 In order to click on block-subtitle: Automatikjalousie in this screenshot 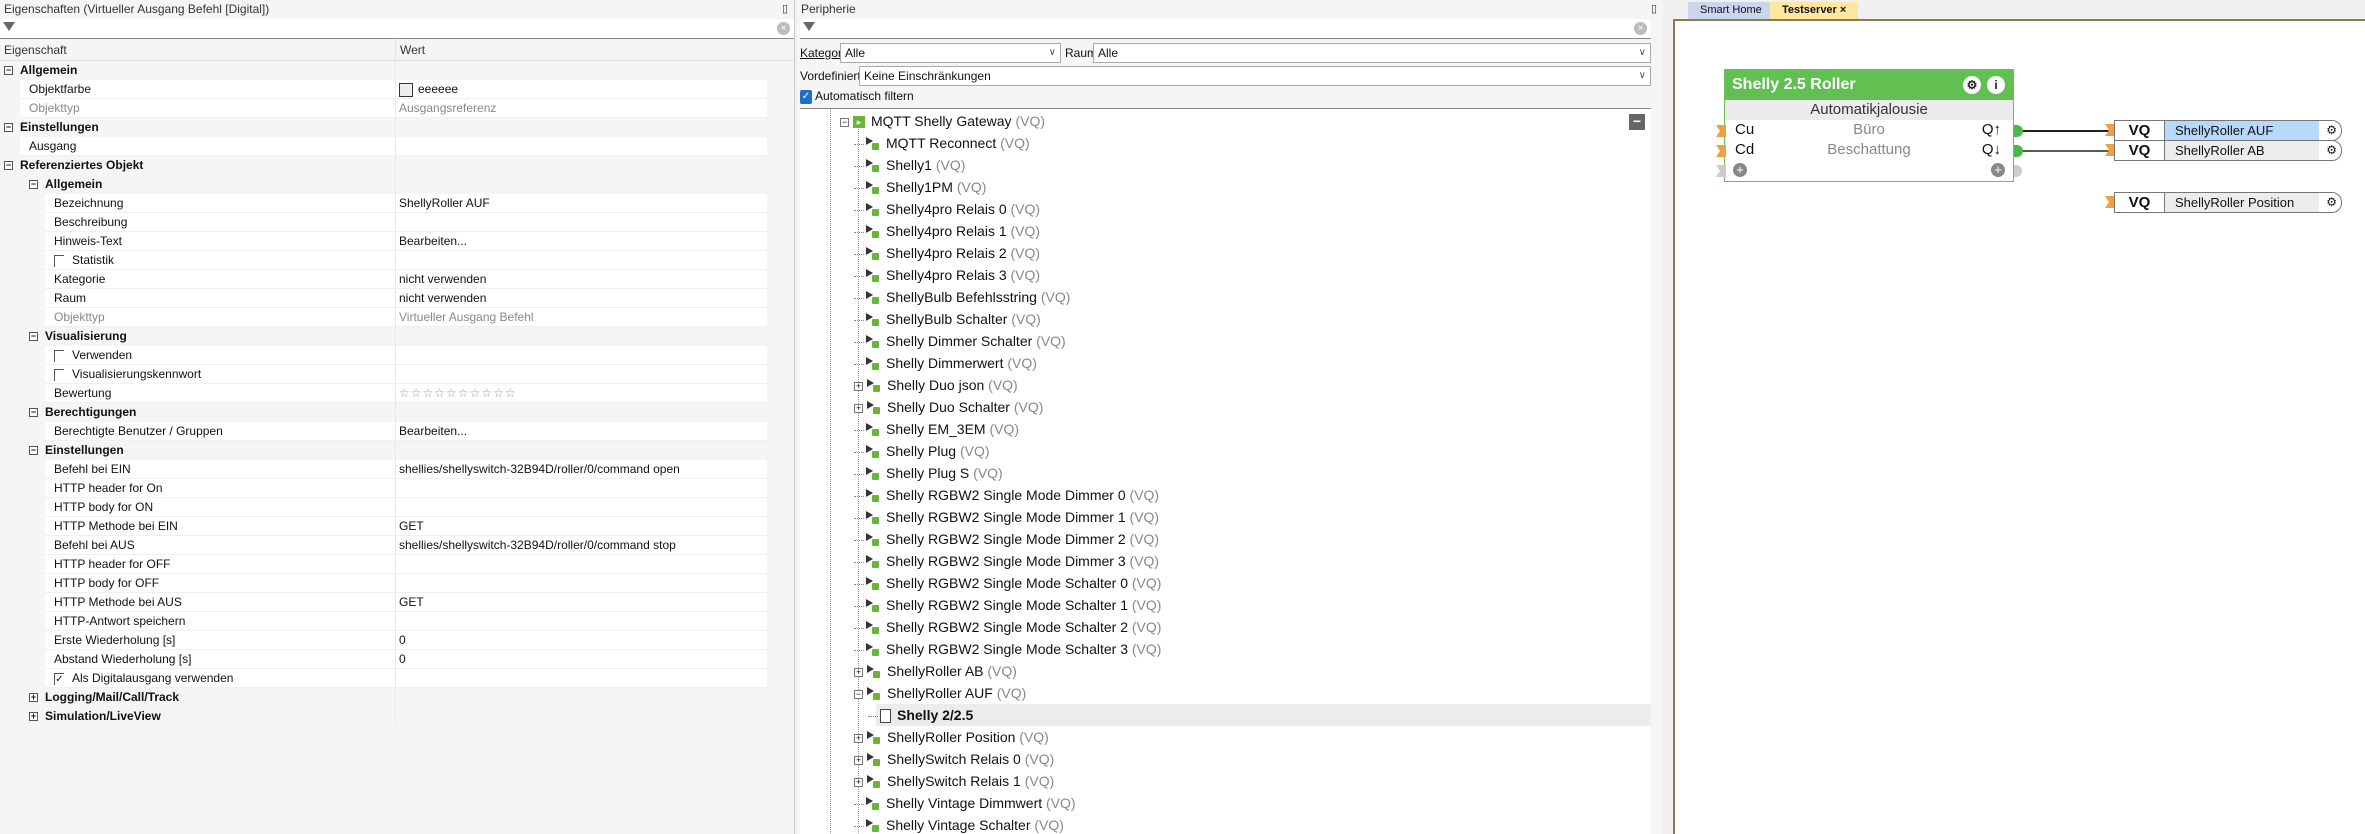, I will do `click(1869, 110)`.